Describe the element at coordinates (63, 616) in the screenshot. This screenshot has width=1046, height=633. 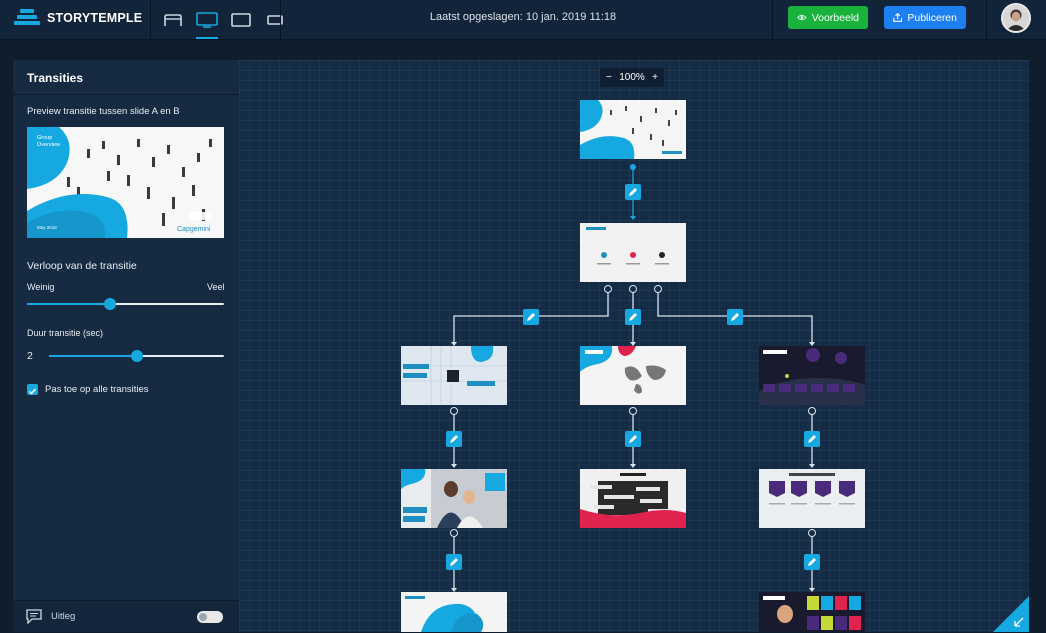
I see `explanation-label: Uitleg` at that location.